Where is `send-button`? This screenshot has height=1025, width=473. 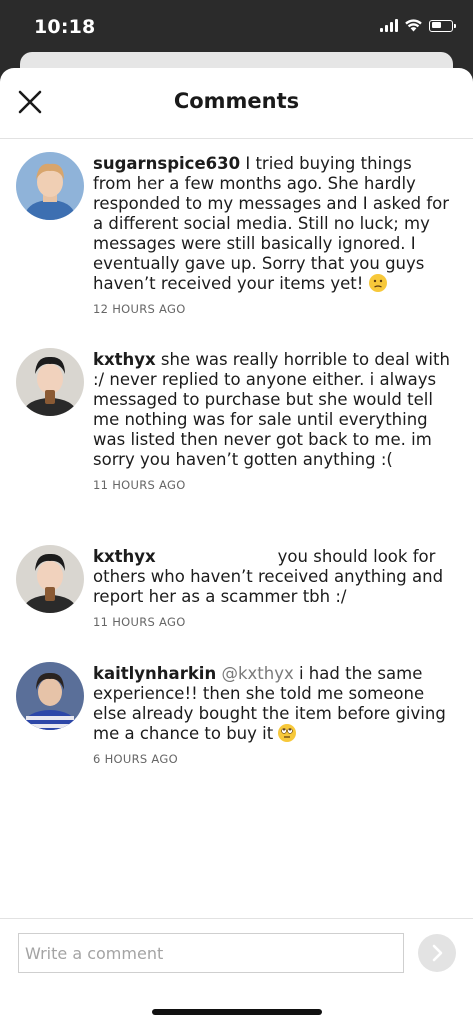 send-button is located at coordinates (437, 953).